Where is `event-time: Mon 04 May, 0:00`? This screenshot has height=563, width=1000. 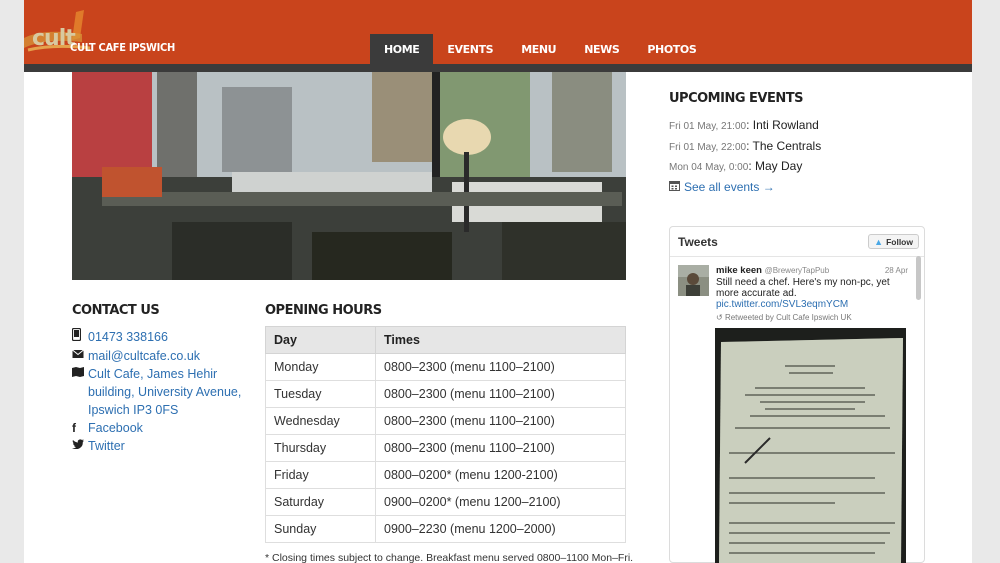 event-time: Mon 04 May, 0:00 is located at coordinates (709, 167).